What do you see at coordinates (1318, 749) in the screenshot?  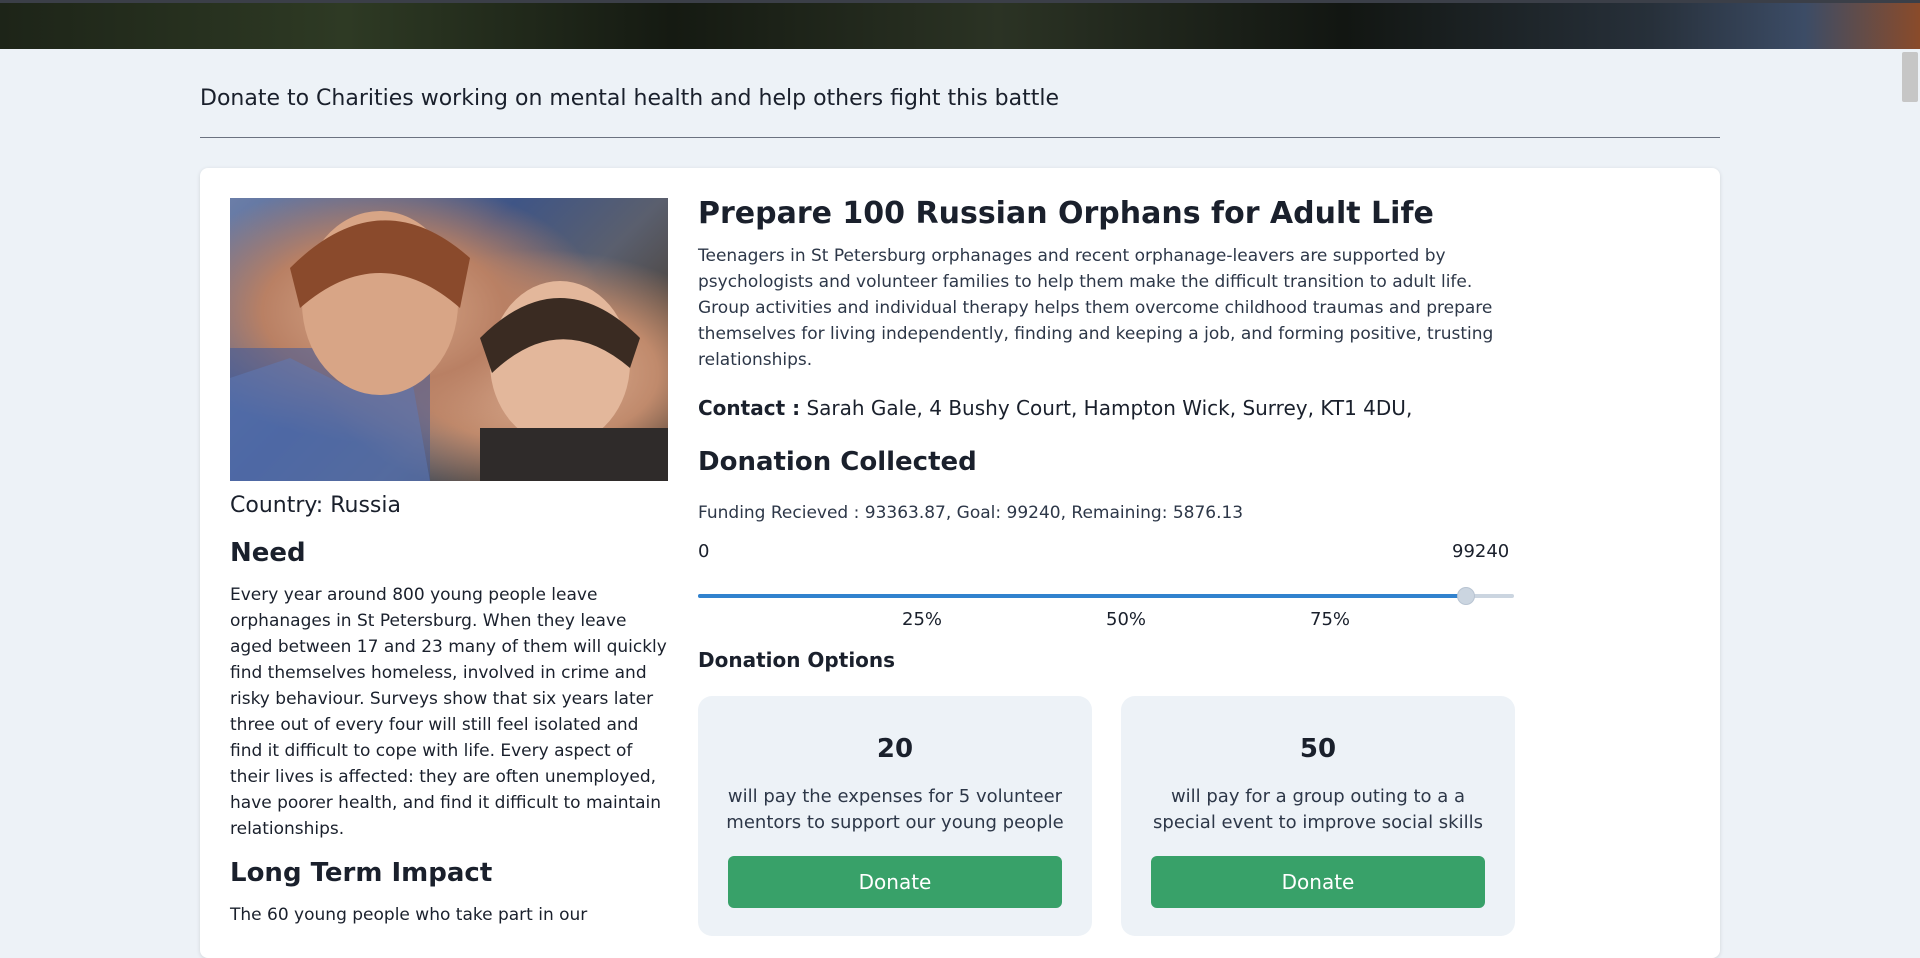 I see `donation-amount: 50` at bounding box center [1318, 749].